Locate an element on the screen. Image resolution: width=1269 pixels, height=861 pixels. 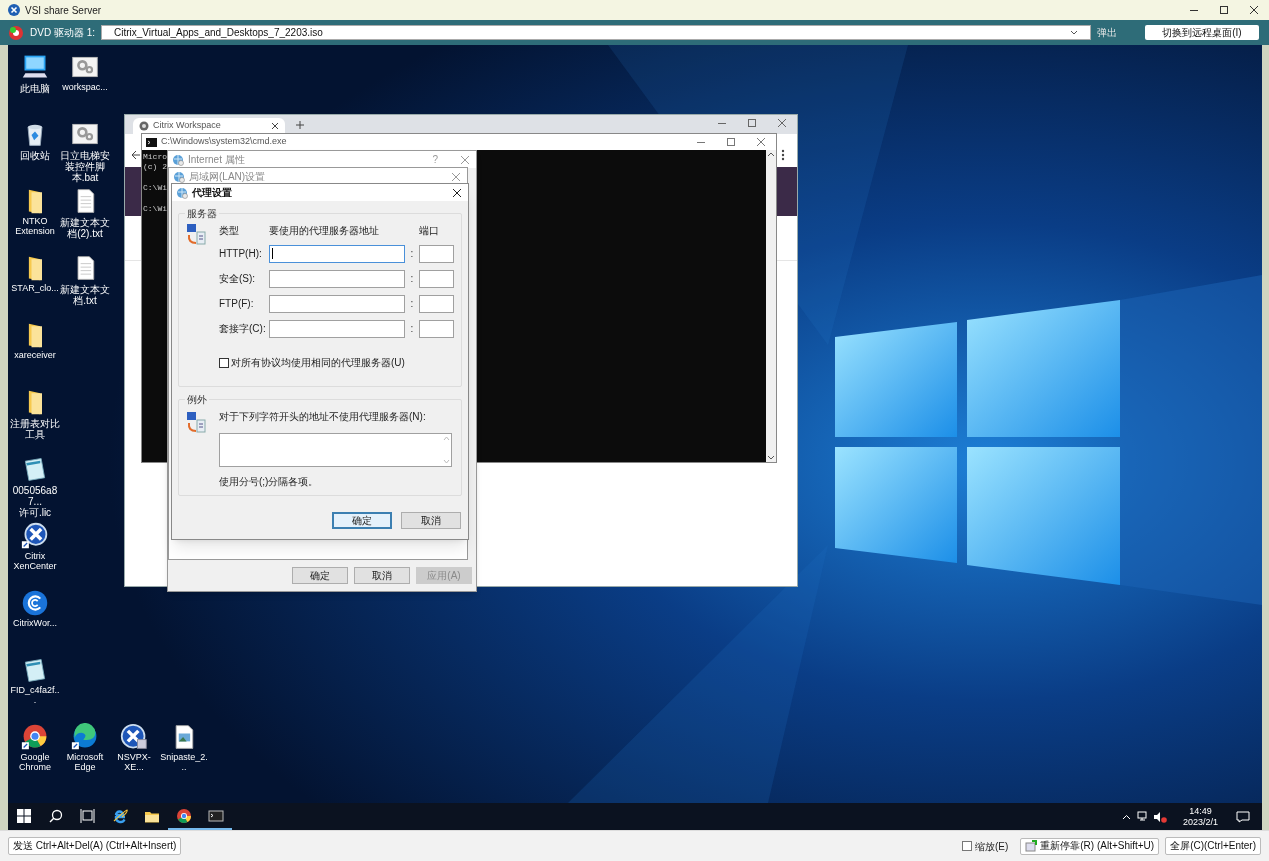
scroll-down-icon is located at coordinates (771, 458).